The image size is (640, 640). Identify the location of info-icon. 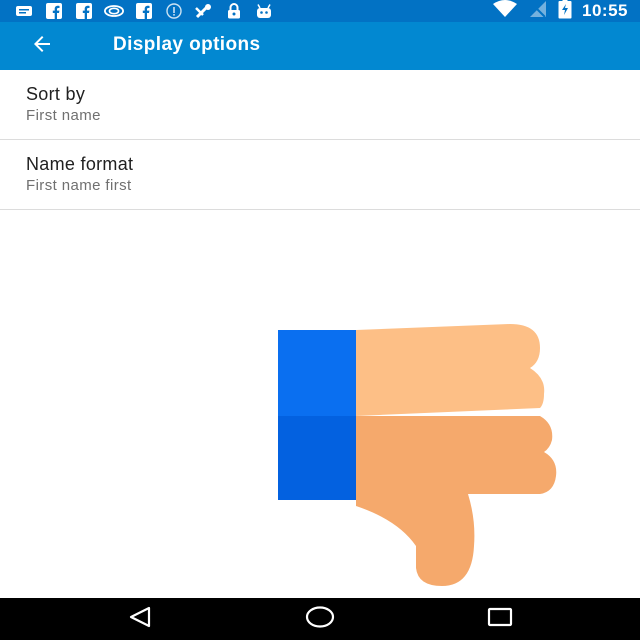
(174, 11).